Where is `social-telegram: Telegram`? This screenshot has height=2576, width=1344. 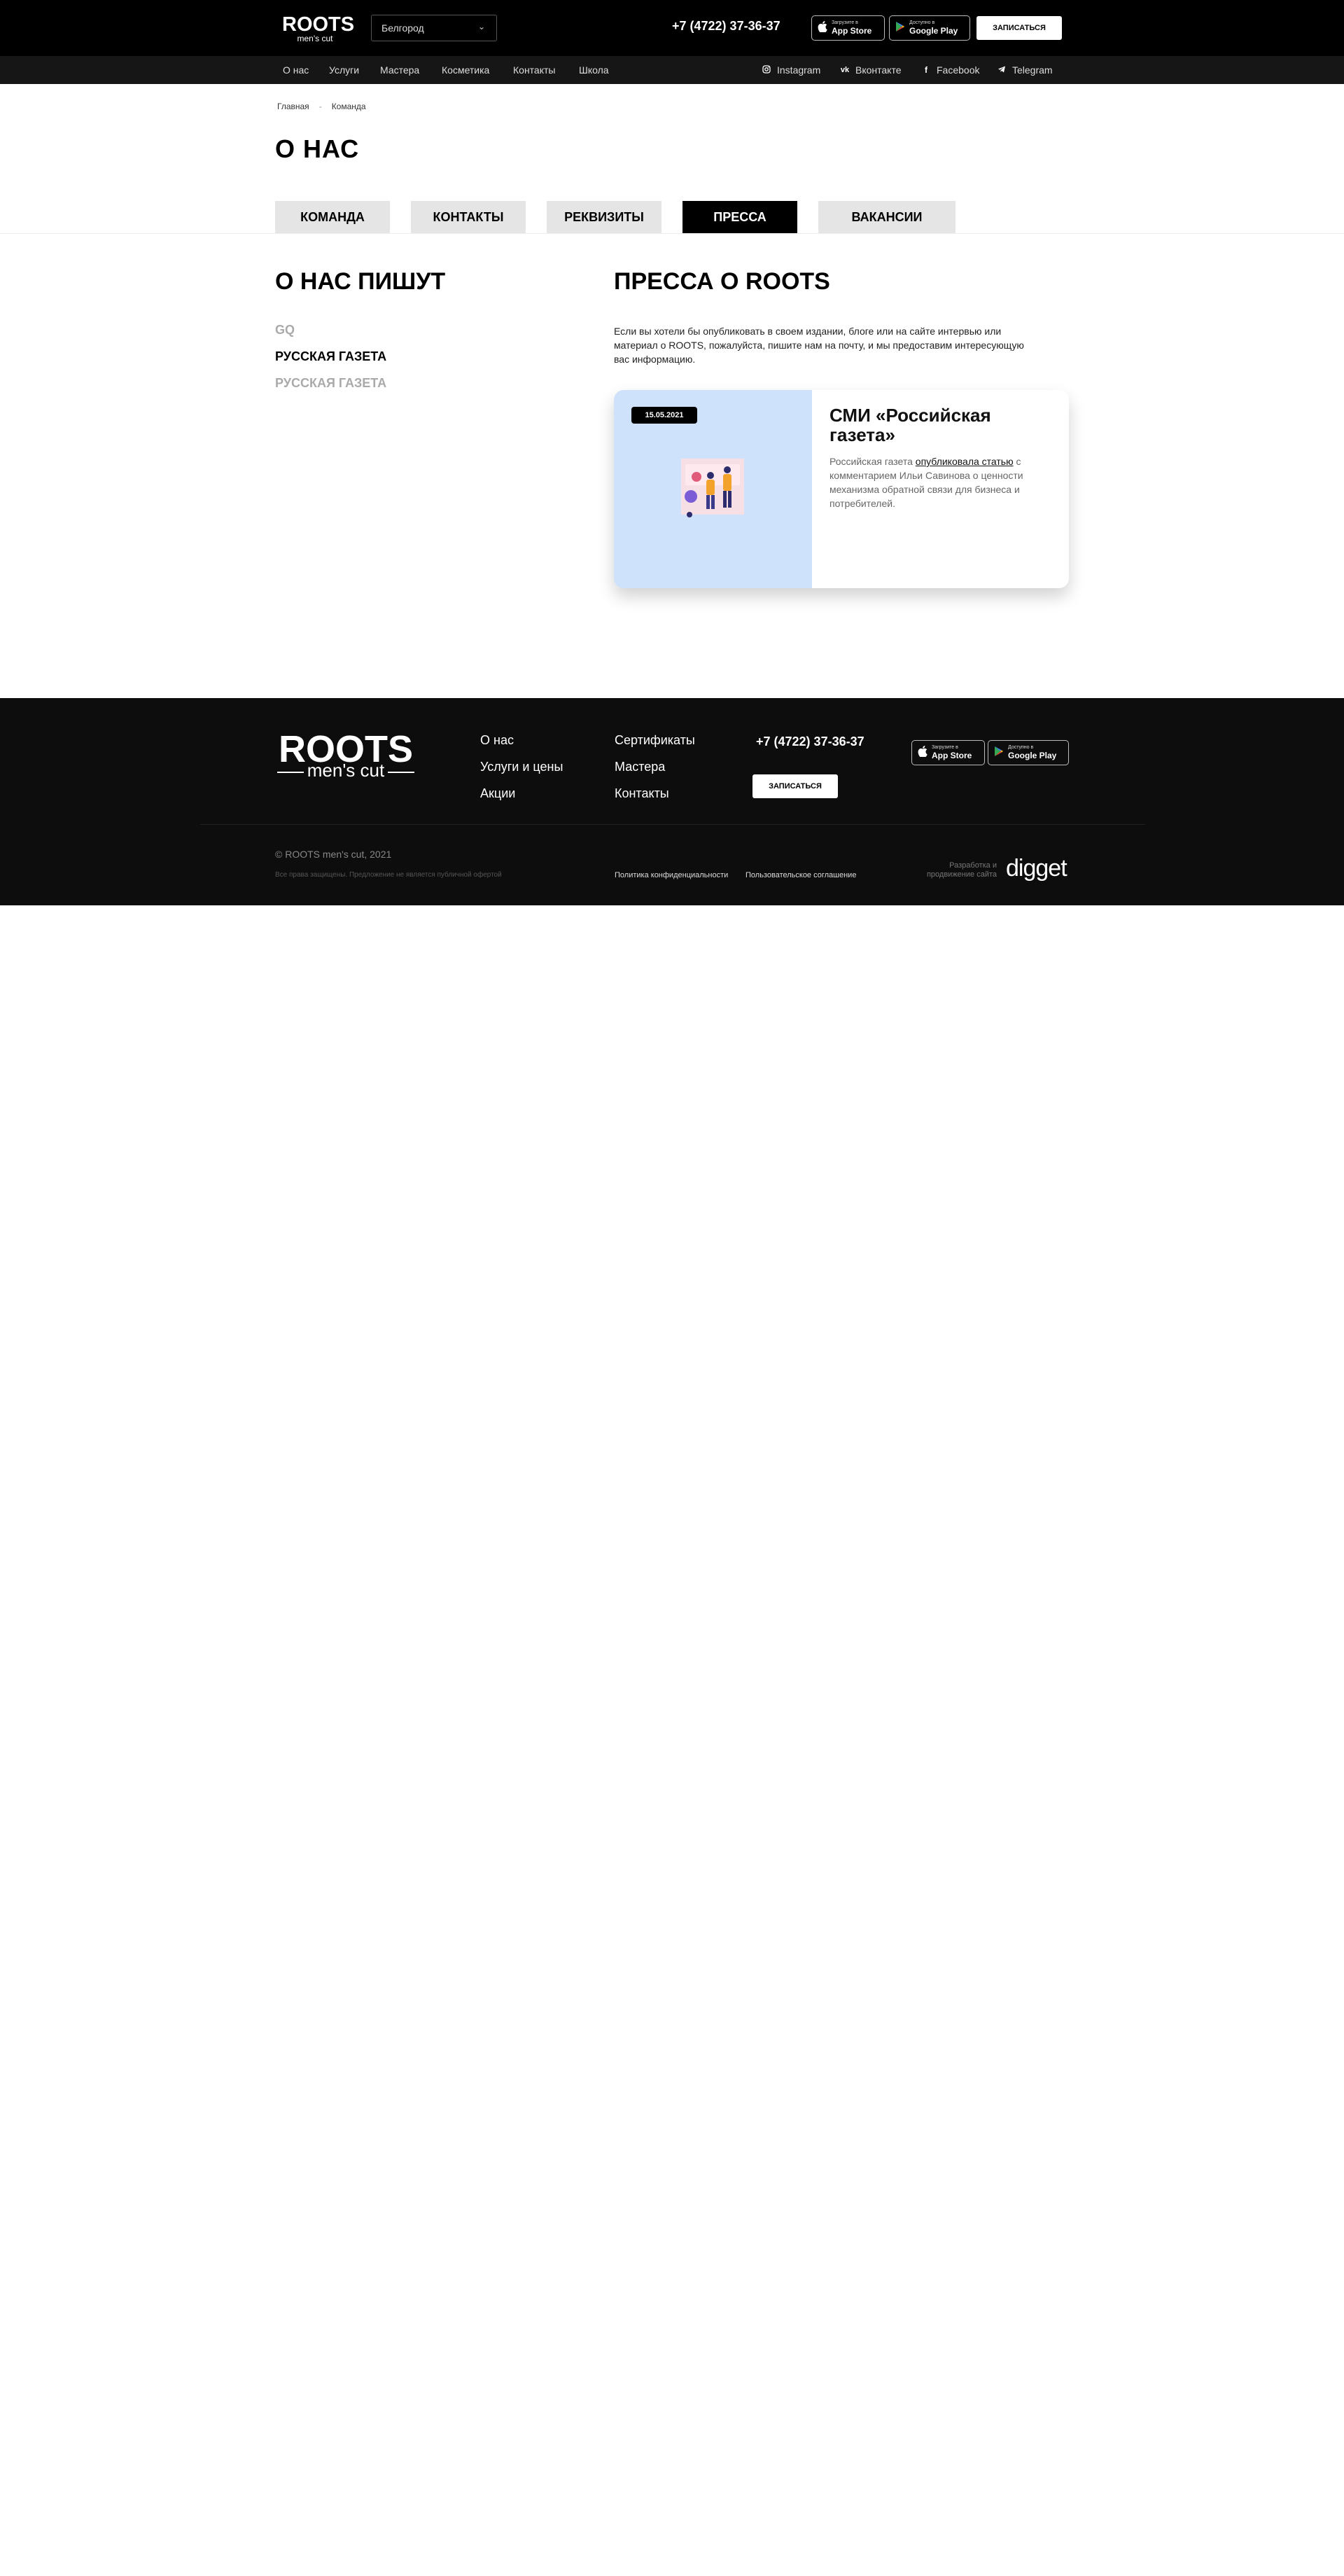
social-telegram: Telegram is located at coordinates (1025, 70).